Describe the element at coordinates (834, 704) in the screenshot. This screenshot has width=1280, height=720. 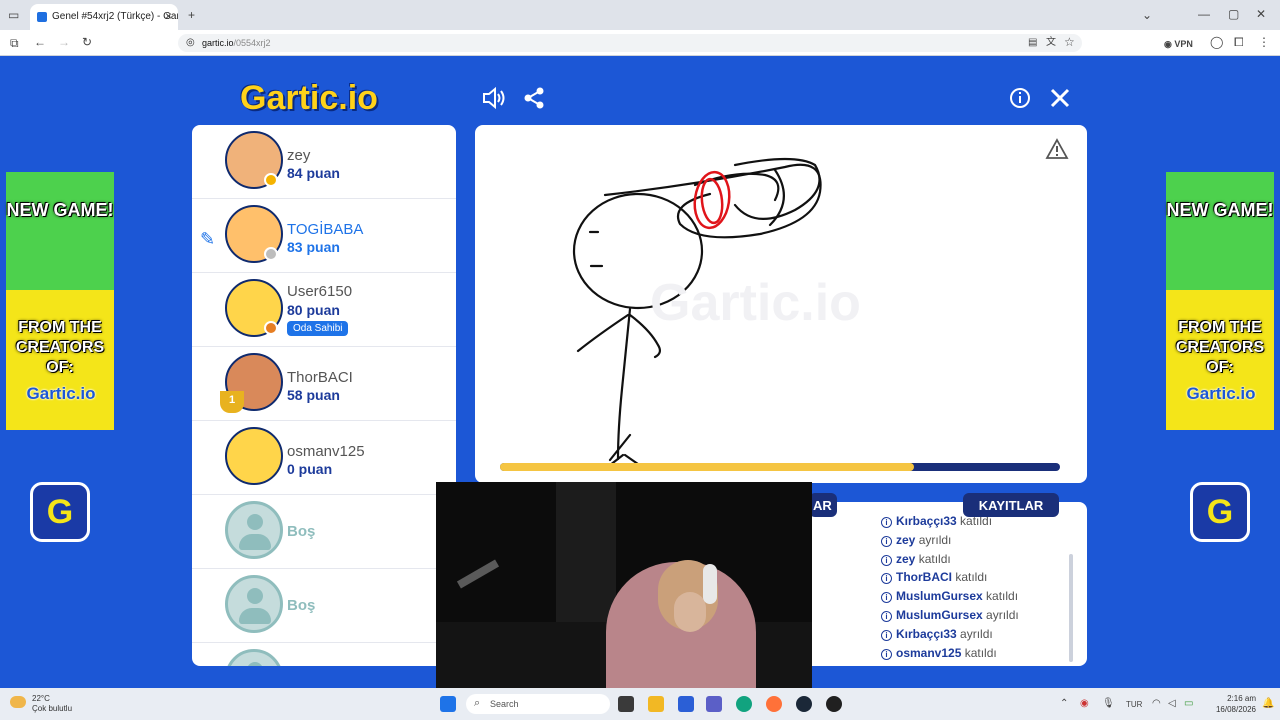
I see `obs-icon` at that location.